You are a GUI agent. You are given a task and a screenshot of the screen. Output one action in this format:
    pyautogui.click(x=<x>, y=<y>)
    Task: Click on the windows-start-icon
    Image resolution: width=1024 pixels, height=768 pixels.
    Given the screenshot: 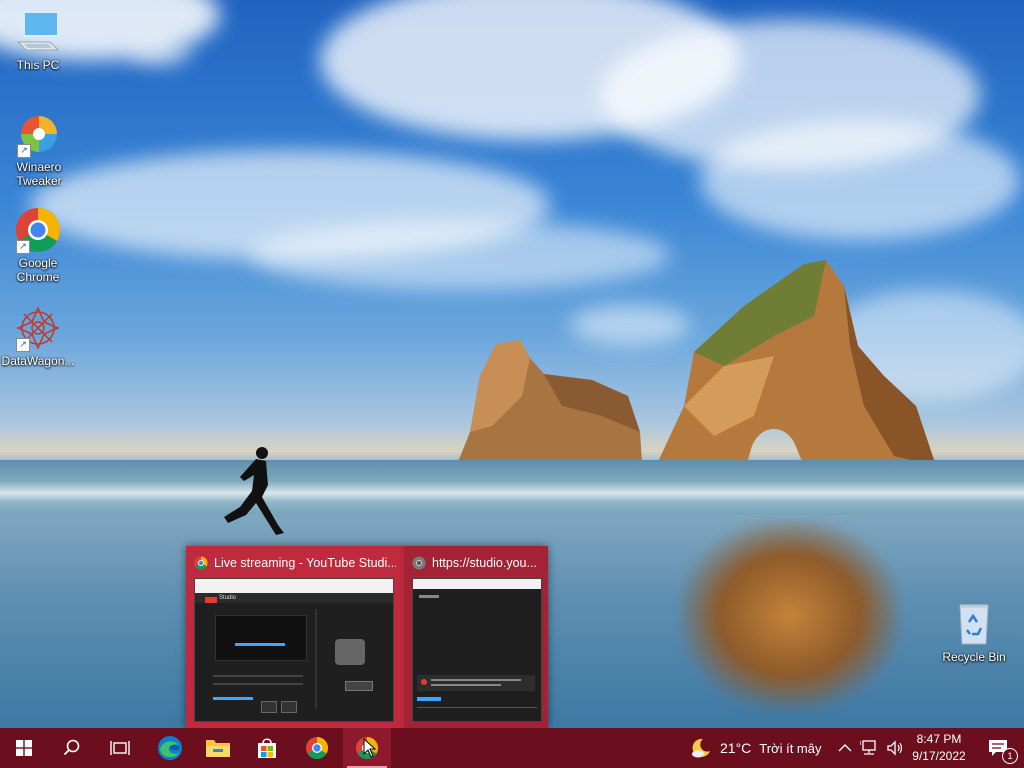 What is the action you would take?
    pyautogui.click(x=24, y=748)
    